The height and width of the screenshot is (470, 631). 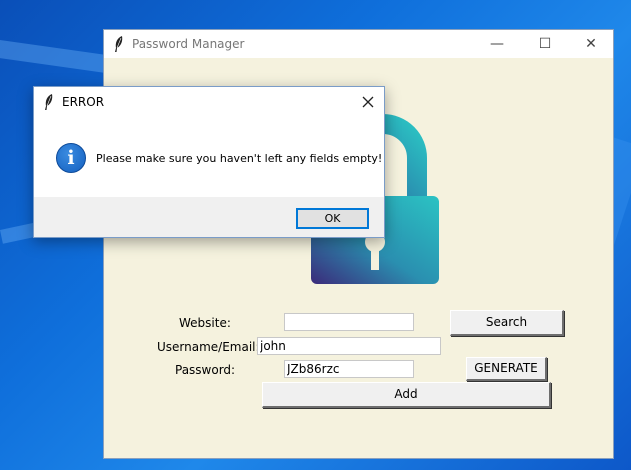 I want to click on website-input, so click(x=349, y=322).